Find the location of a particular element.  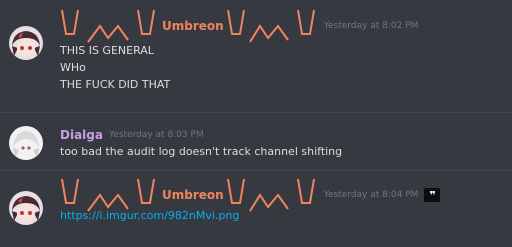

image-link: https://i.imgur.com/982nMvi.png is located at coordinates (149, 215).